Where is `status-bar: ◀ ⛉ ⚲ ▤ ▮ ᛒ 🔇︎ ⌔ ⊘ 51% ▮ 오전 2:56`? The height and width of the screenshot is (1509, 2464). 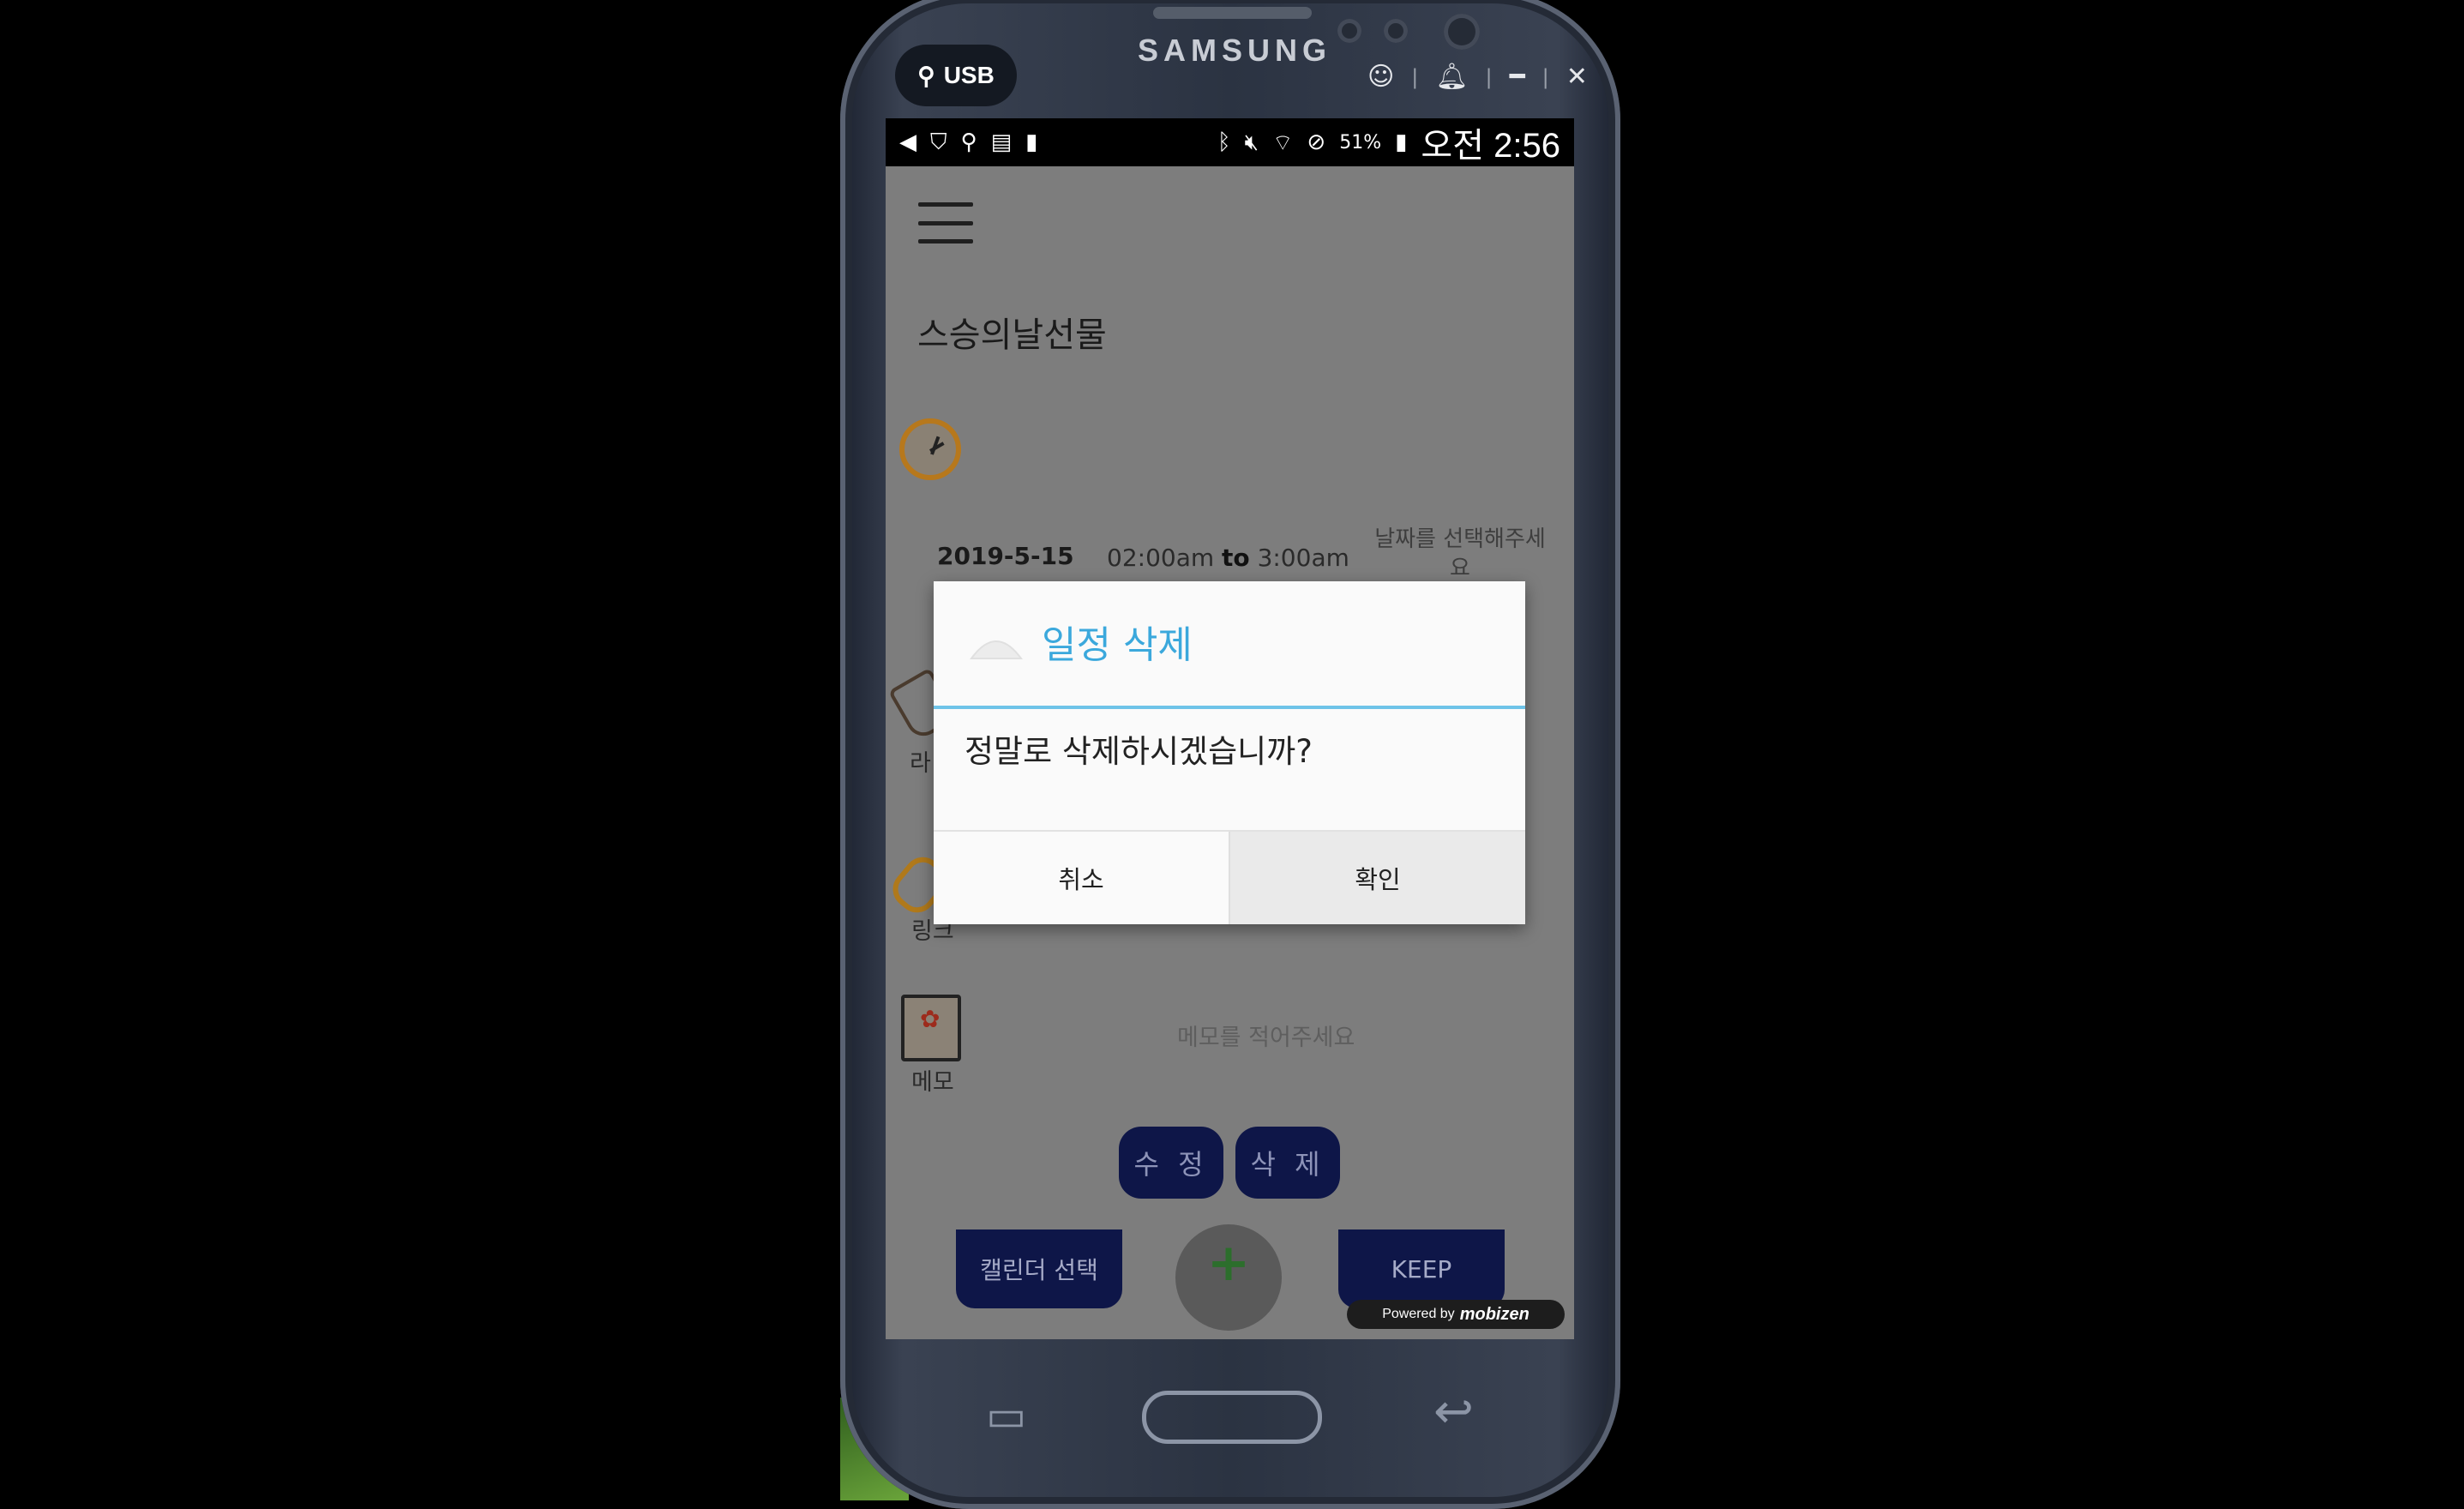
status-bar: ◀ ⛉ ⚲ ▤ ▮ ᛒ 🔇︎ ⌔ ⊘ 51% ▮ 오전 2:56 is located at coordinates (1230, 142).